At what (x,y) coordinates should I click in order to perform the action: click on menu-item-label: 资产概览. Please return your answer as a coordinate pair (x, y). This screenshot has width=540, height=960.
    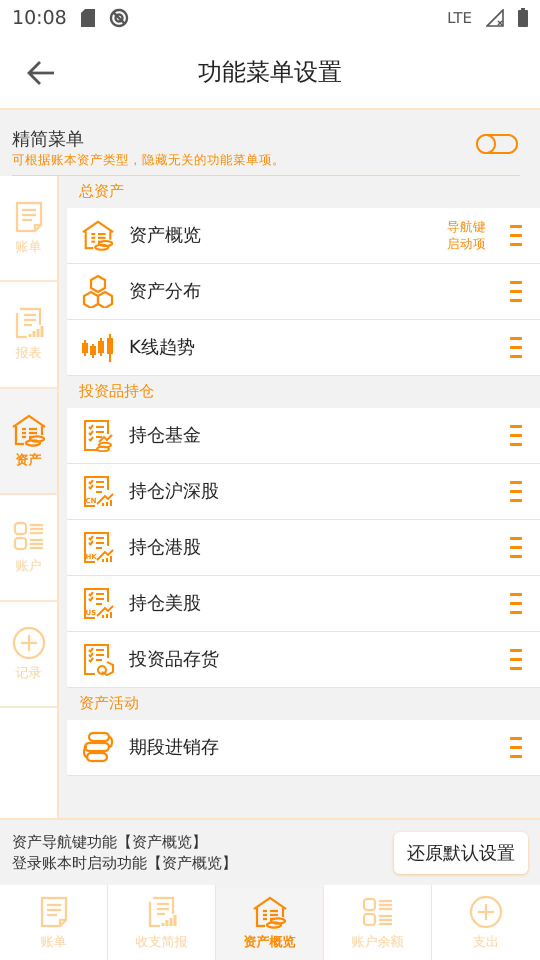
    Looking at the image, I should click on (165, 236).